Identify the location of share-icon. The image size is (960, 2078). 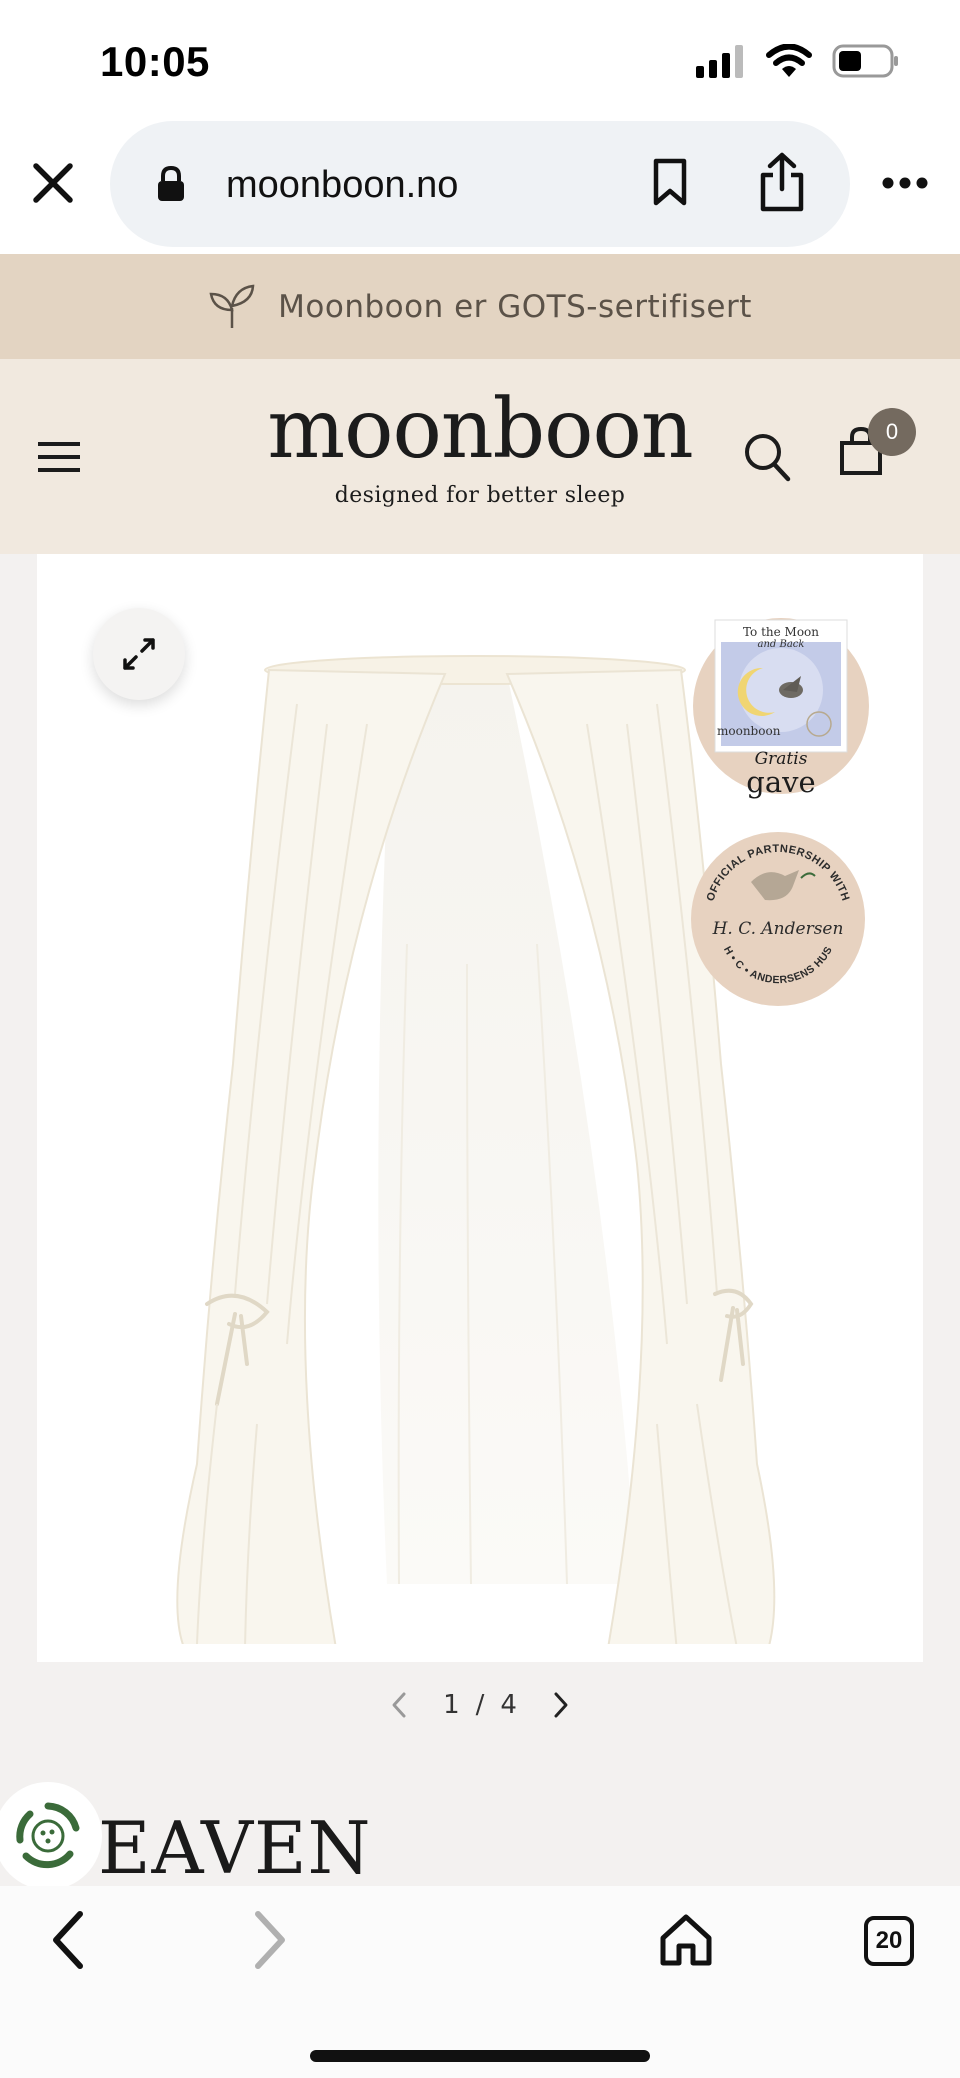
(782, 182).